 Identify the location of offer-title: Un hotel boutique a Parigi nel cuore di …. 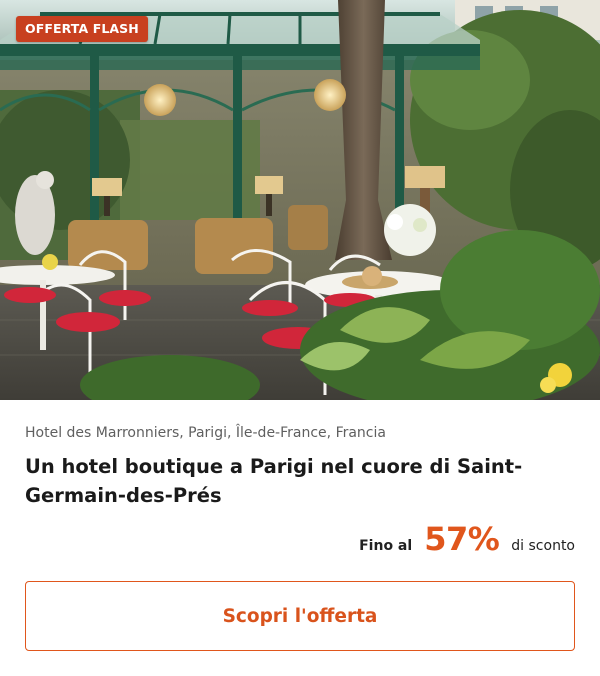
(285, 481).